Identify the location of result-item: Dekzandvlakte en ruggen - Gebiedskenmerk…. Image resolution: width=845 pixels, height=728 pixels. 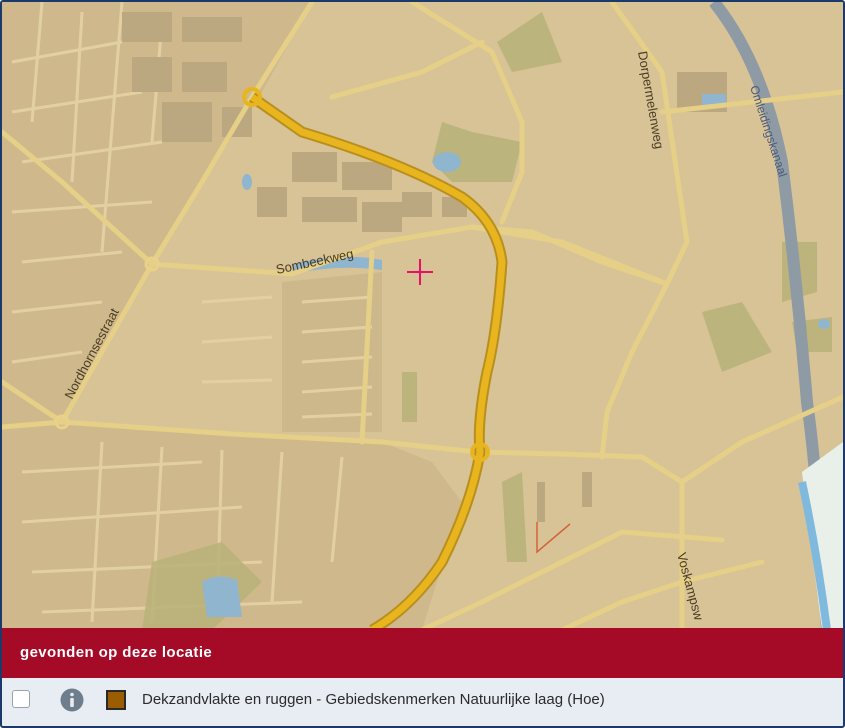
(422, 702).